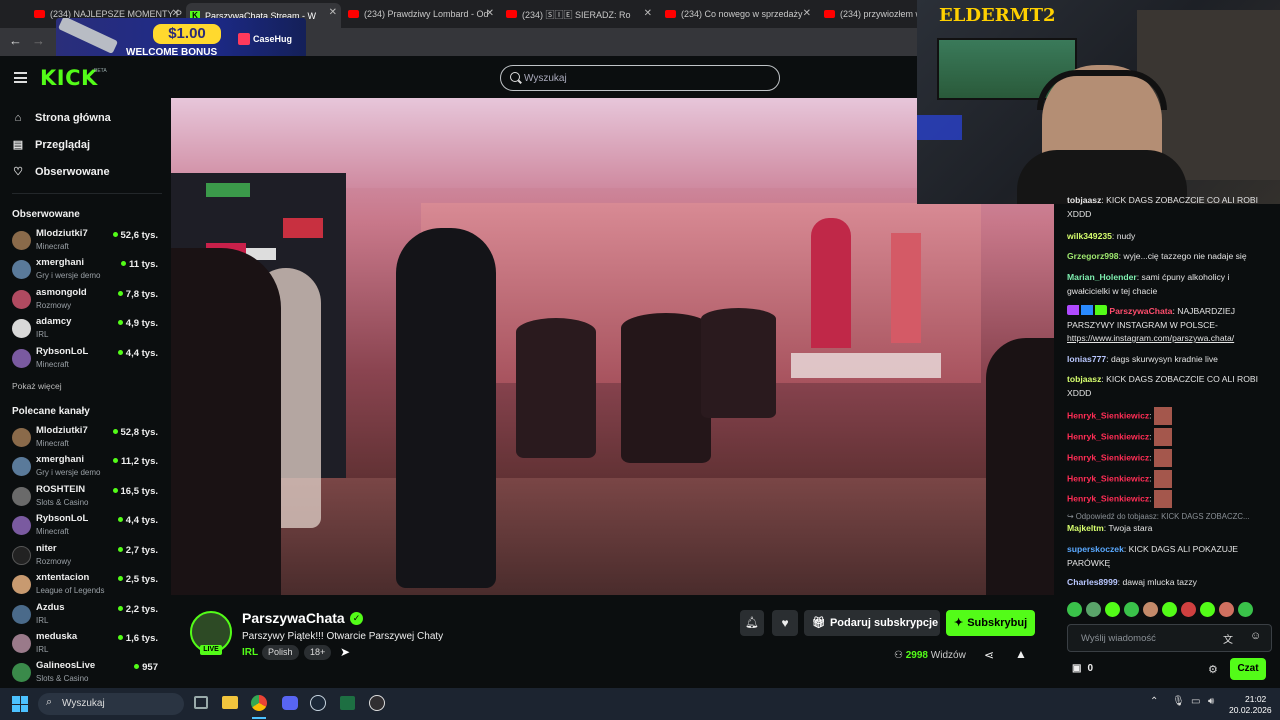  I want to click on steam-icon, so click(318, 703).